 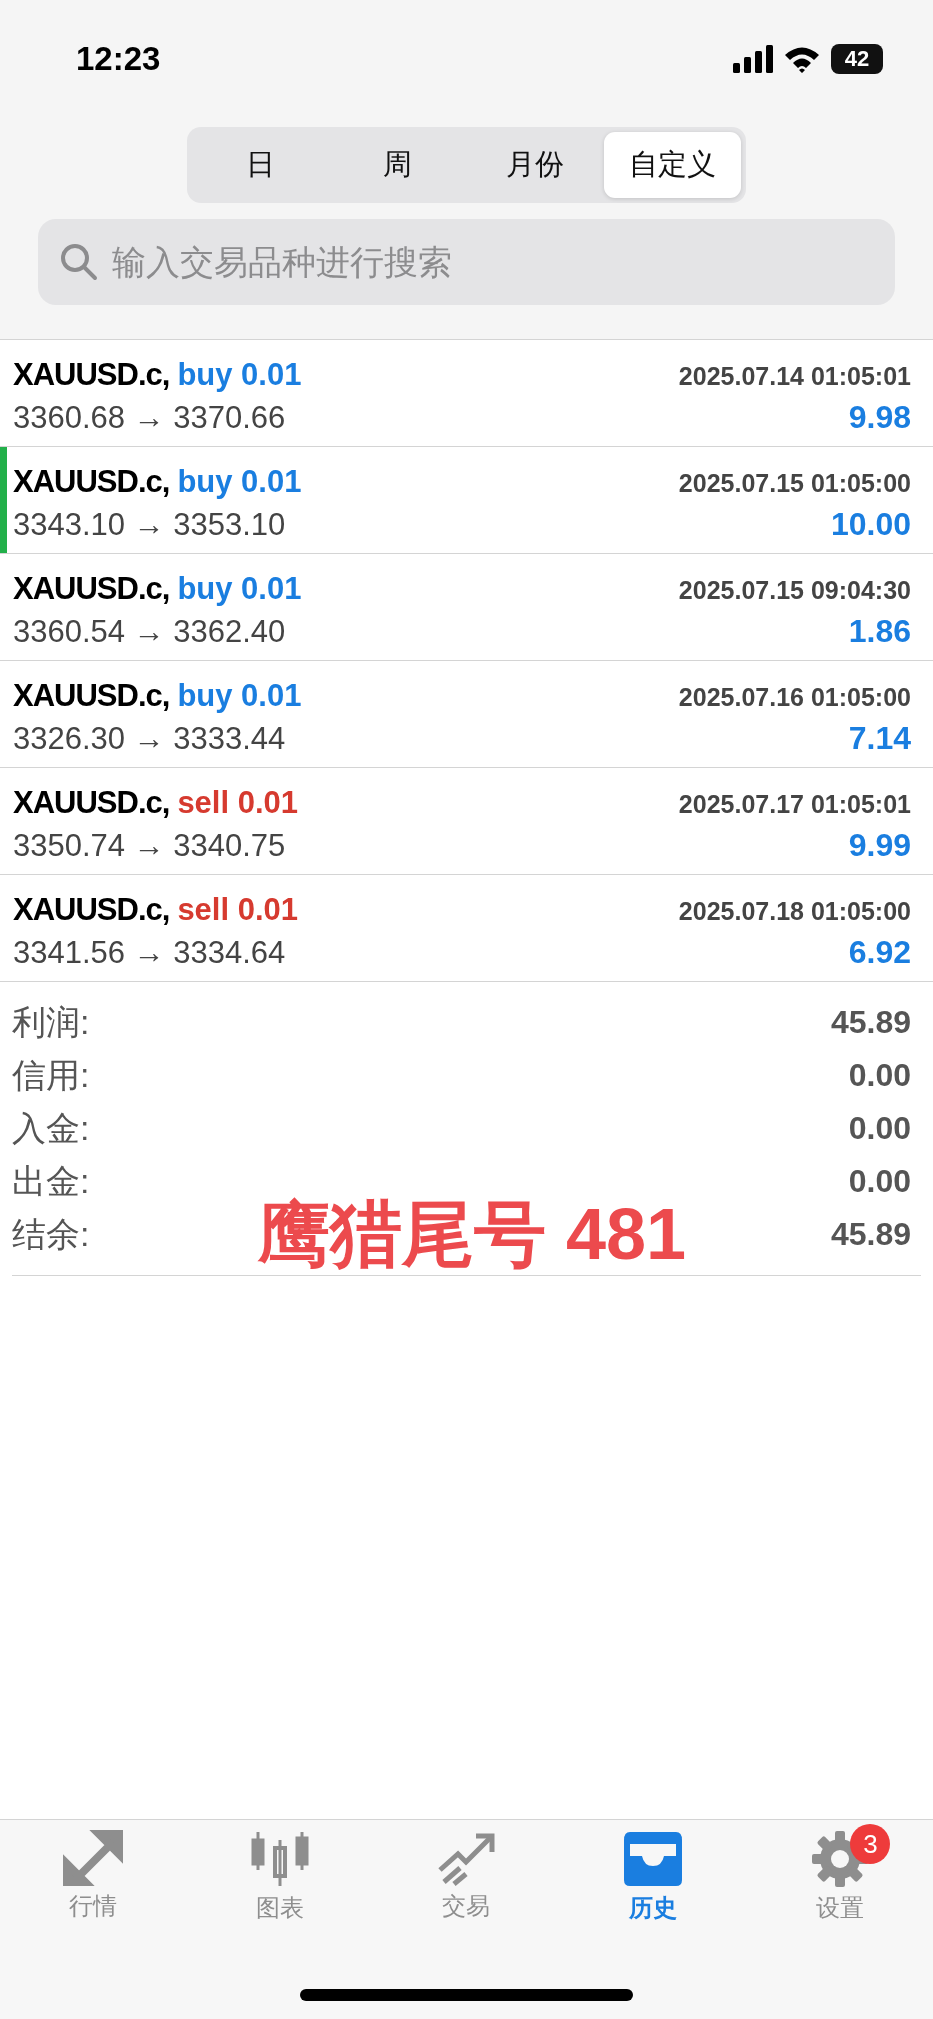 I want to click on candlestick-icon, so click(x=279, y=1859).